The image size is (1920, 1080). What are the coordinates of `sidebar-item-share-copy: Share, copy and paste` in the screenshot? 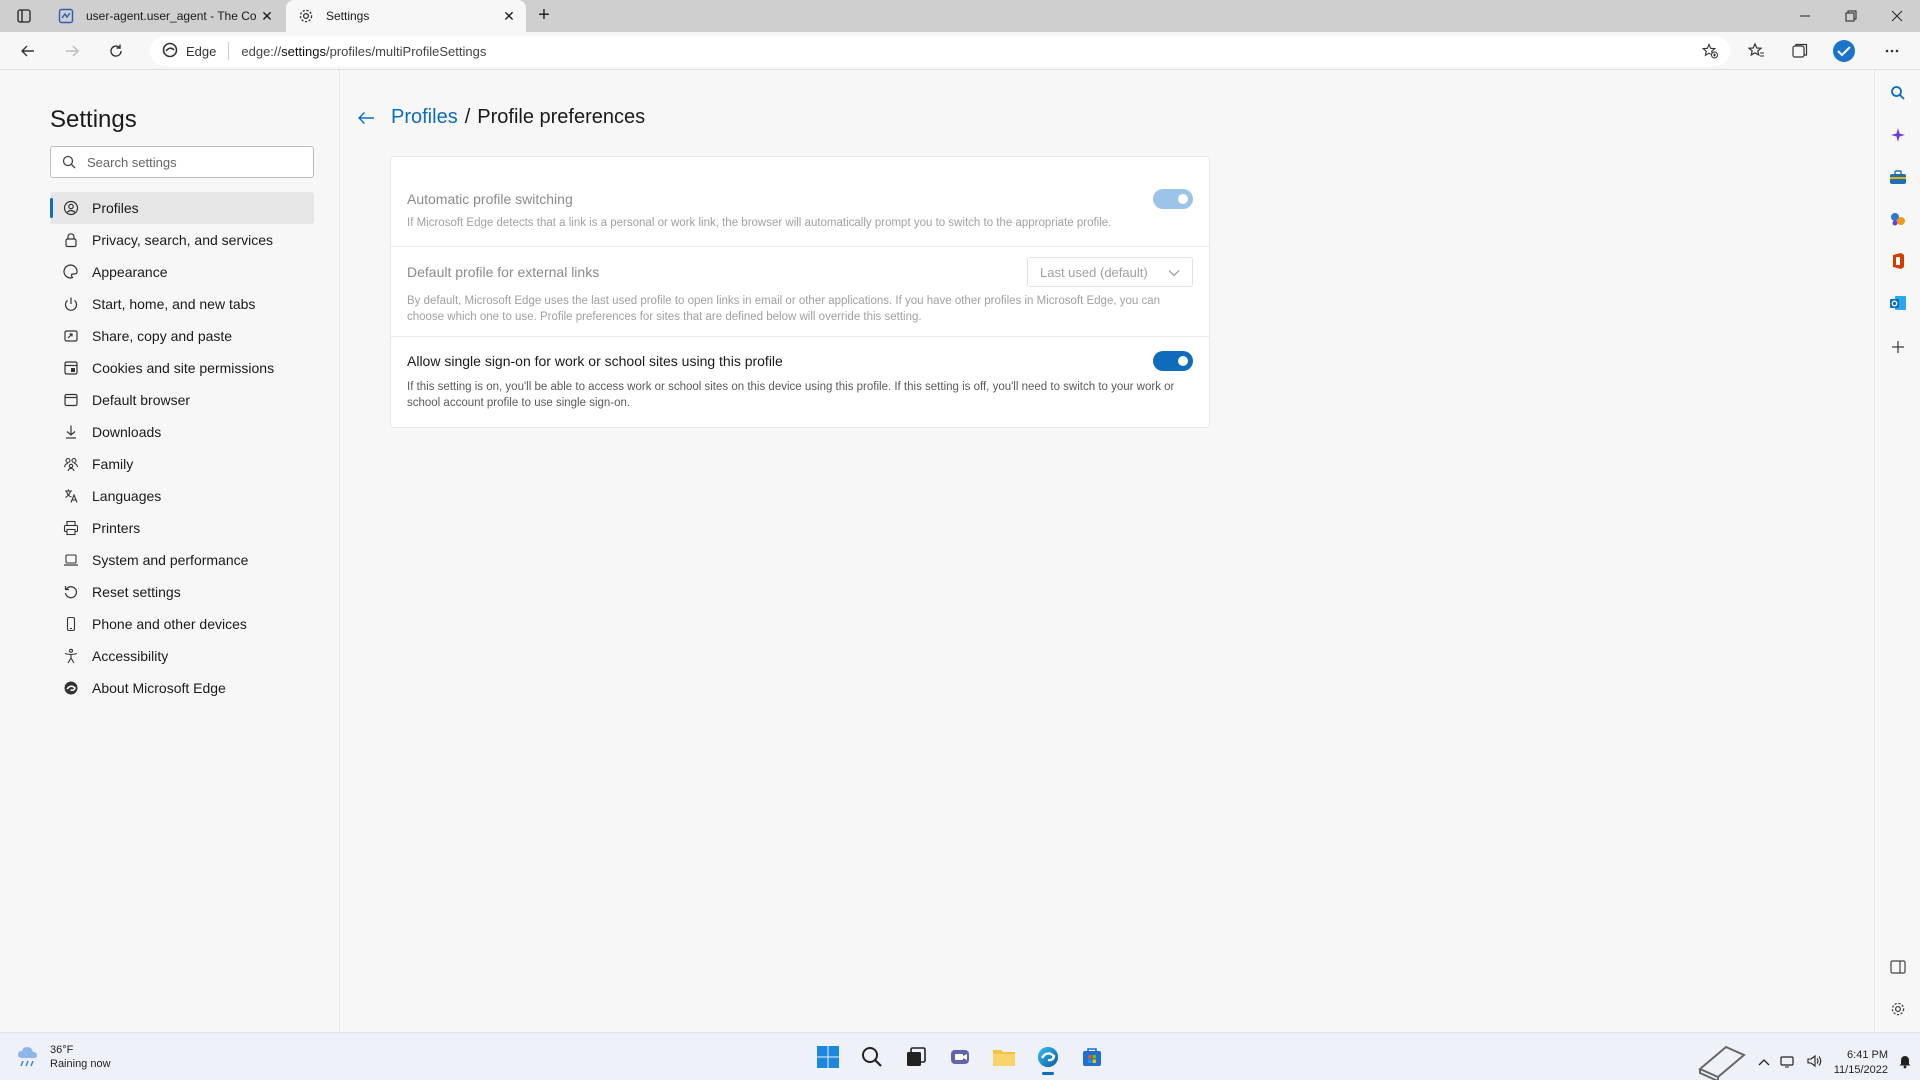 It's located at (182, 336).